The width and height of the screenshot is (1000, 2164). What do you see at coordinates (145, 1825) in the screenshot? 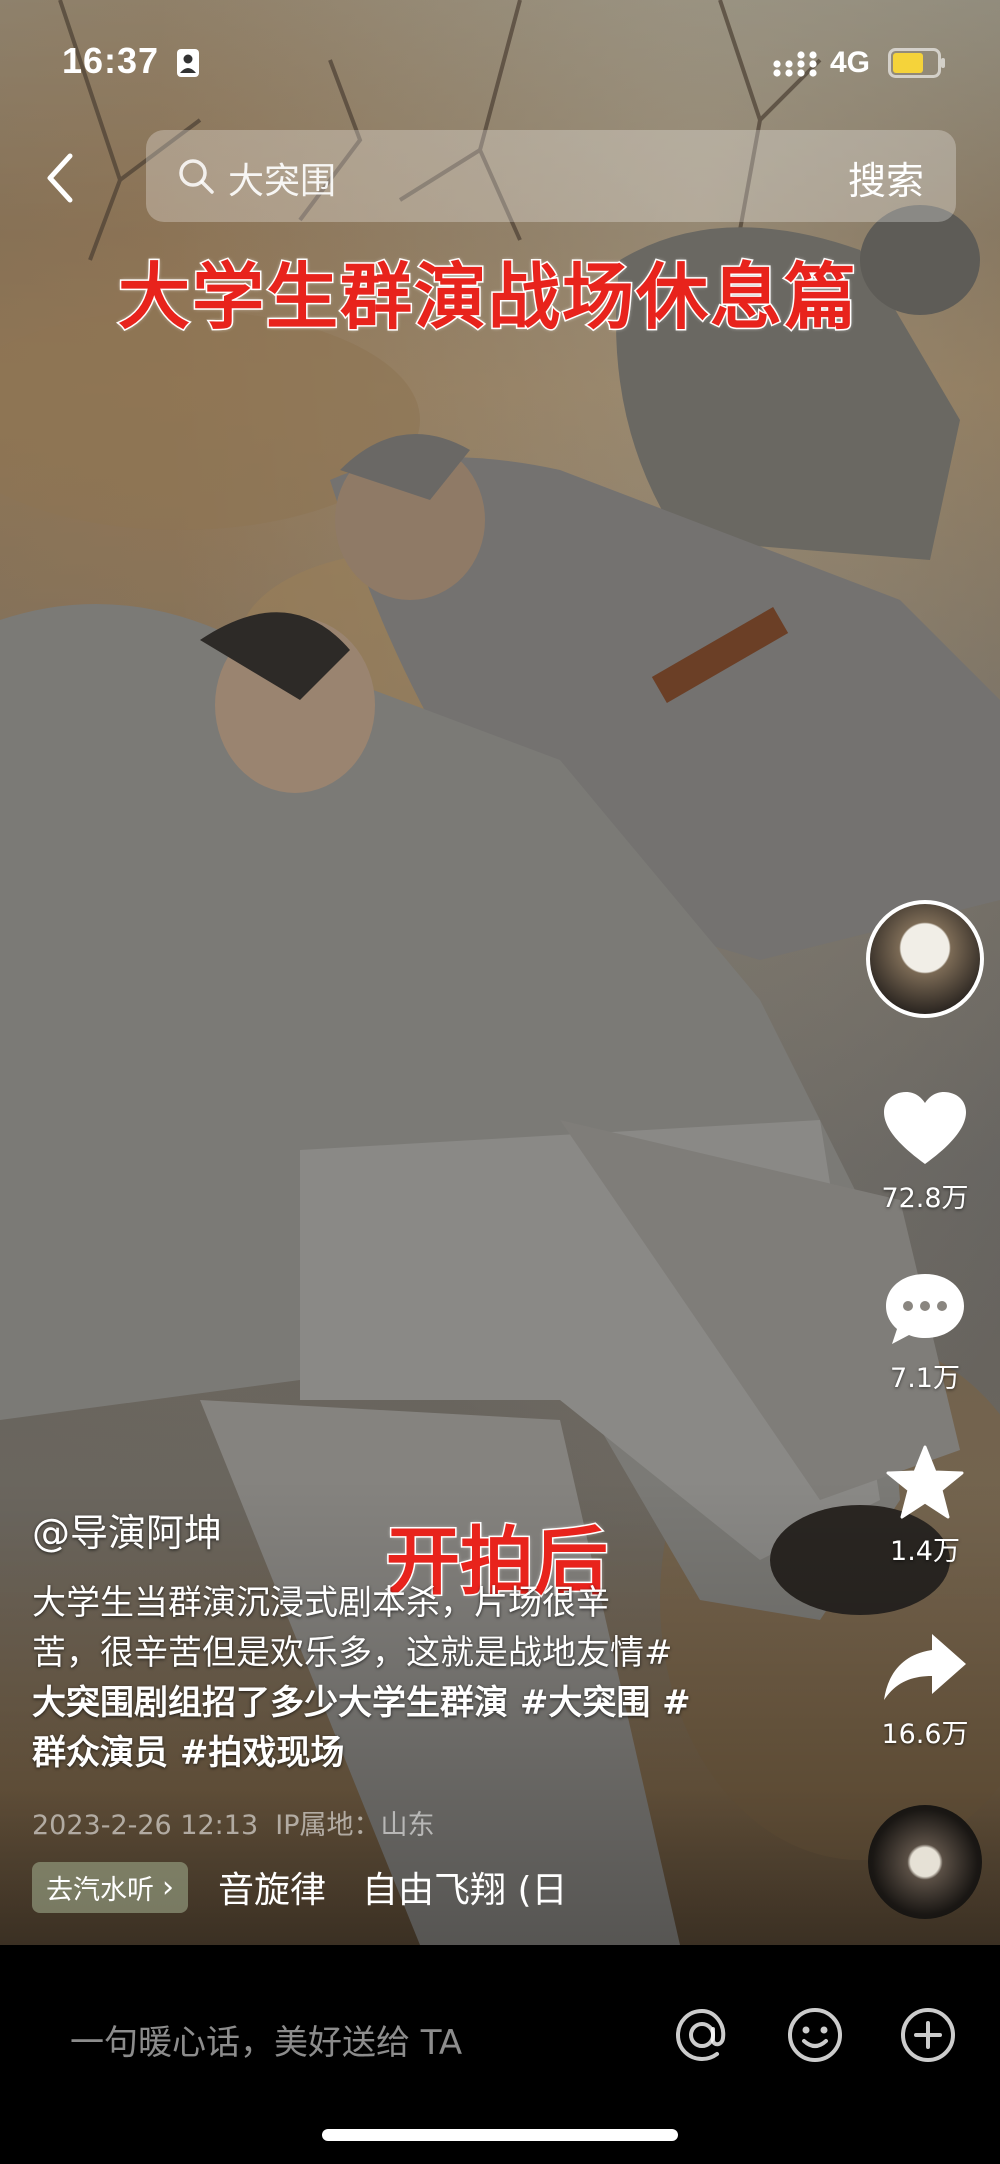
I see `post-date: 2023-2-26 12:13` at bounding box center [145, 1825].